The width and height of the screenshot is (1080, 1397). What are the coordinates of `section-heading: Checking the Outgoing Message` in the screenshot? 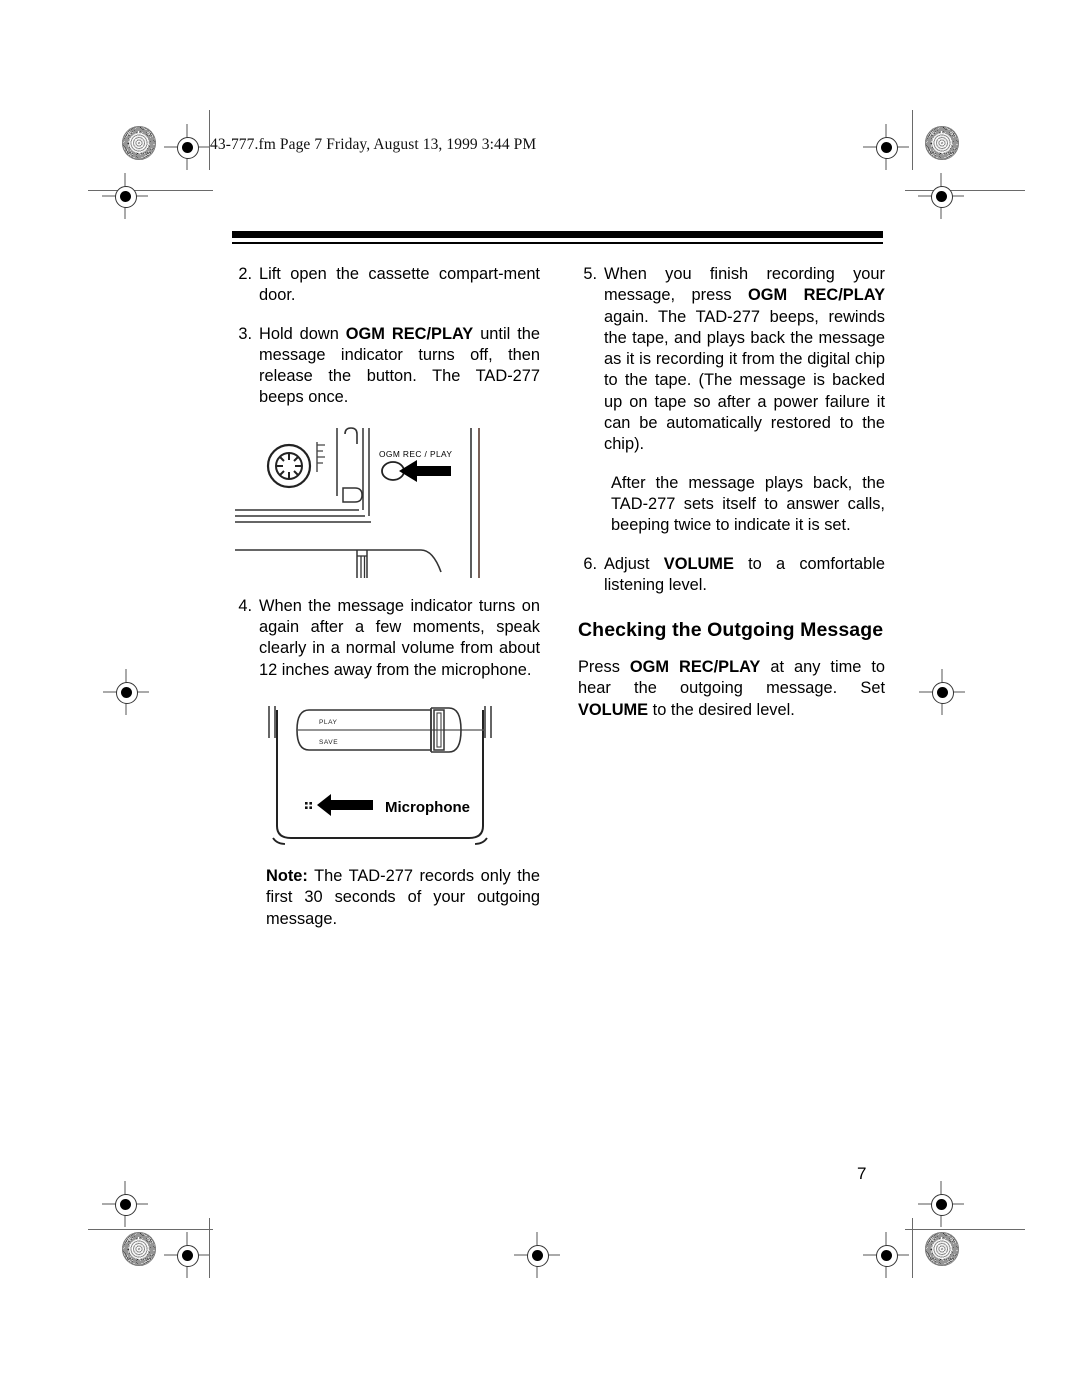 It's located at (731, 630).